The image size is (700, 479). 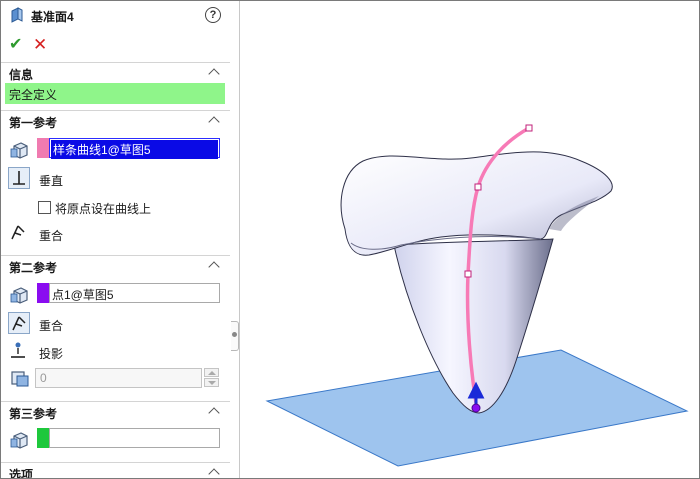 I want to click on perpendicular-button, so click(x=19, y=178).